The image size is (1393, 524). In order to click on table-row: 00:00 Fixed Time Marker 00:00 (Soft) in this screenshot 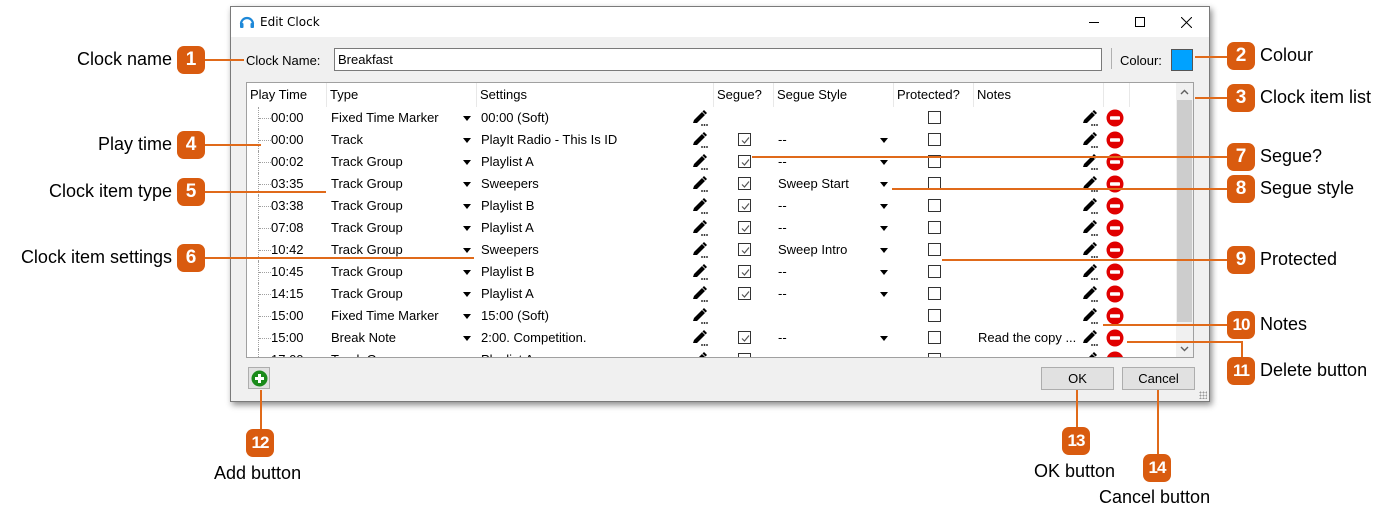, I will do `click(712, 118)`.